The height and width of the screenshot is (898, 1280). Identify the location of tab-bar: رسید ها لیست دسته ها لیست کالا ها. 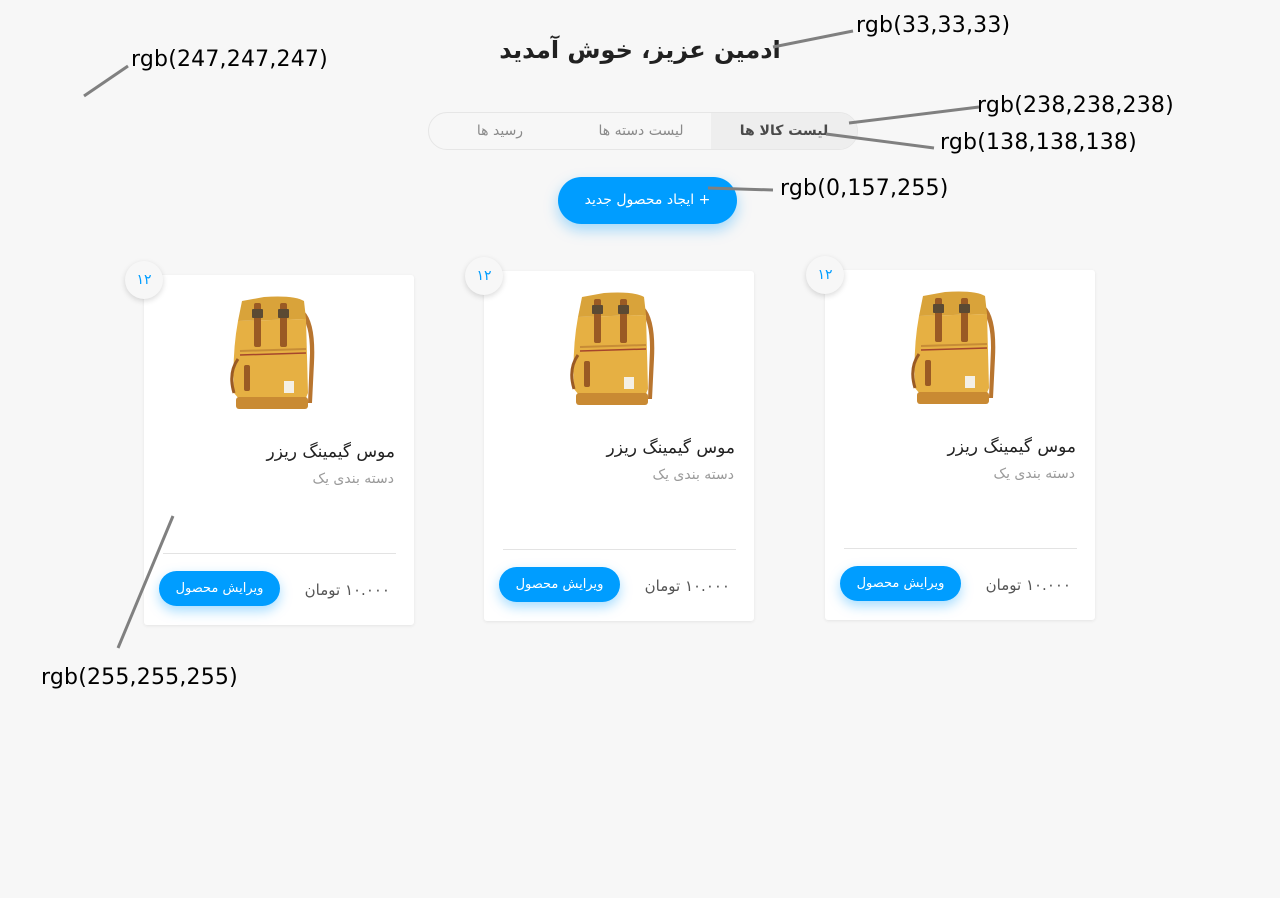
(643, 131).